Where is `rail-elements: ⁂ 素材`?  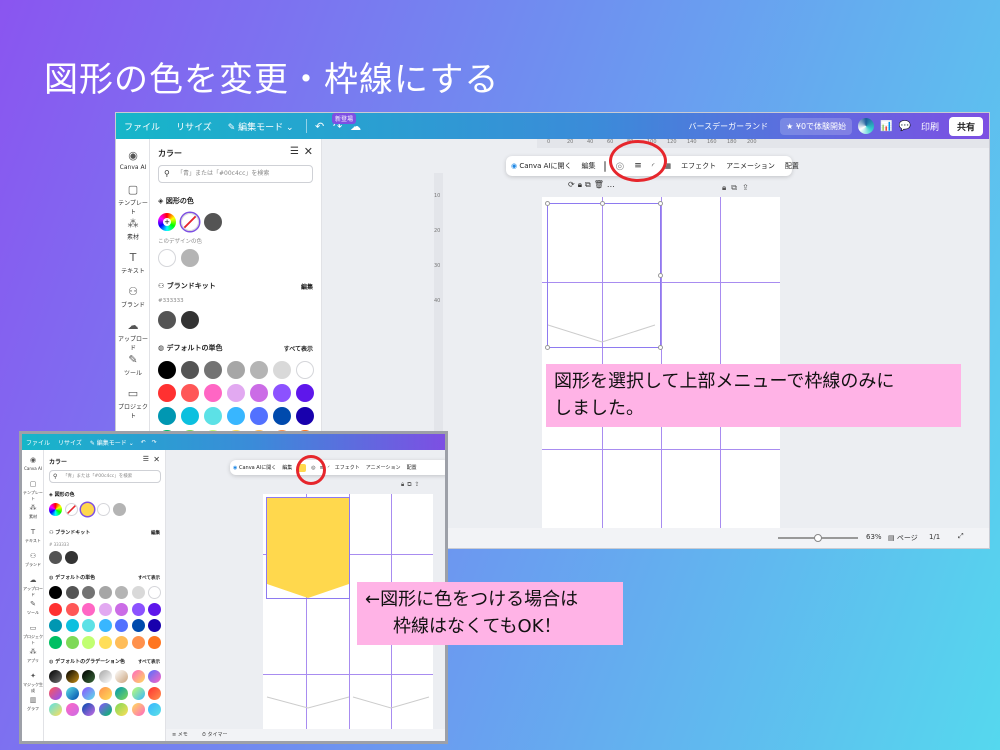
rail-elements: ⁂ 素材 is located at coordinates (133, 229).